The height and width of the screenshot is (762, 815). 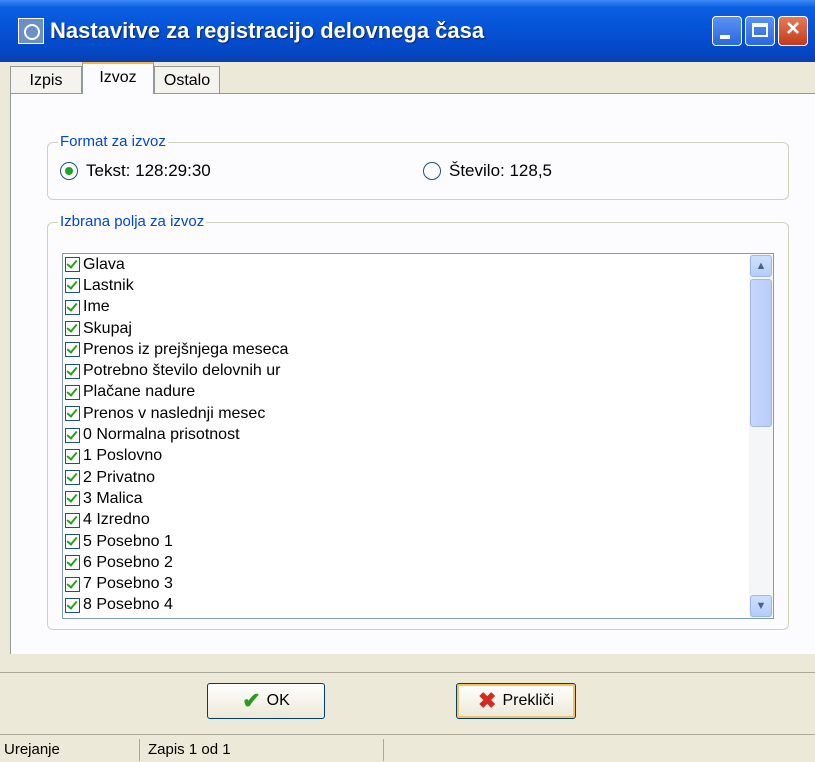 I want to click on close-button: ×, so click(x=793, y=30).